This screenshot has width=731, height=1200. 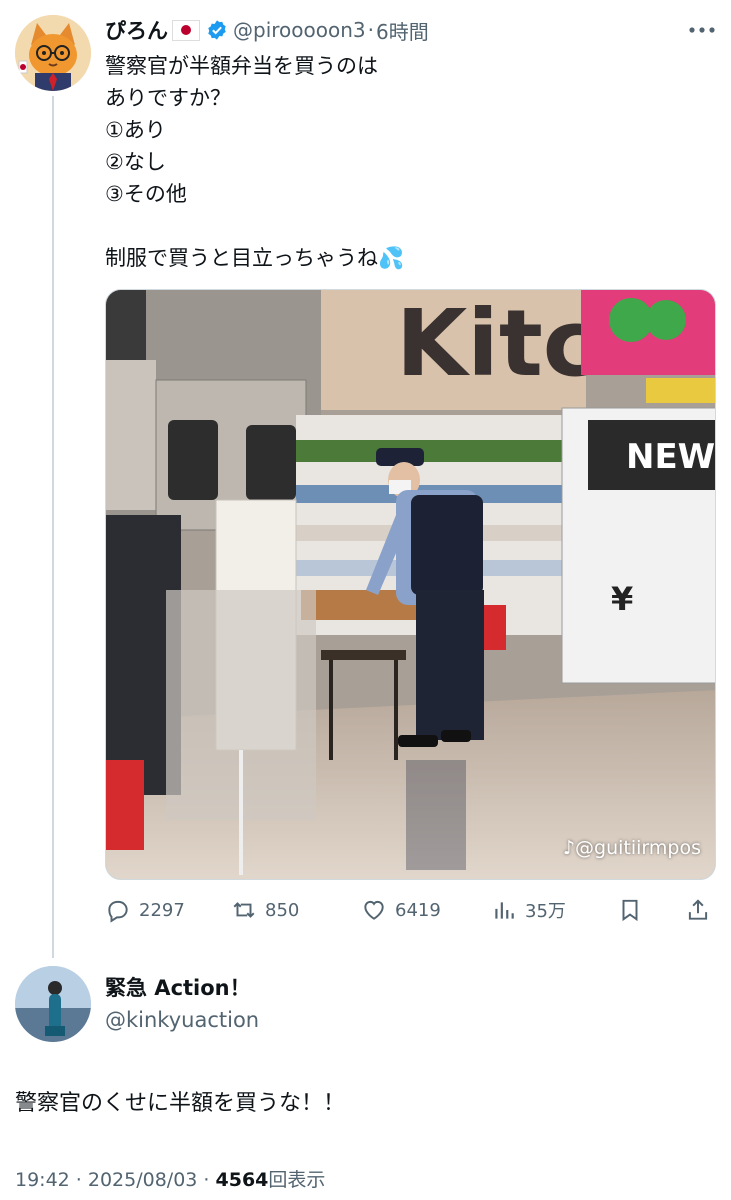 I want to click on new-sign-text: NEW, so click(x=670, y=457).